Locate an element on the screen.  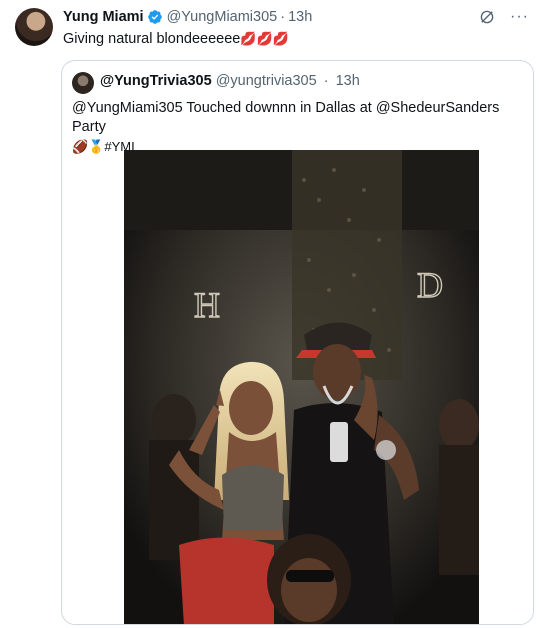
quoted-author-name: @YungTrivia305 is located at coordinates (156, 81).